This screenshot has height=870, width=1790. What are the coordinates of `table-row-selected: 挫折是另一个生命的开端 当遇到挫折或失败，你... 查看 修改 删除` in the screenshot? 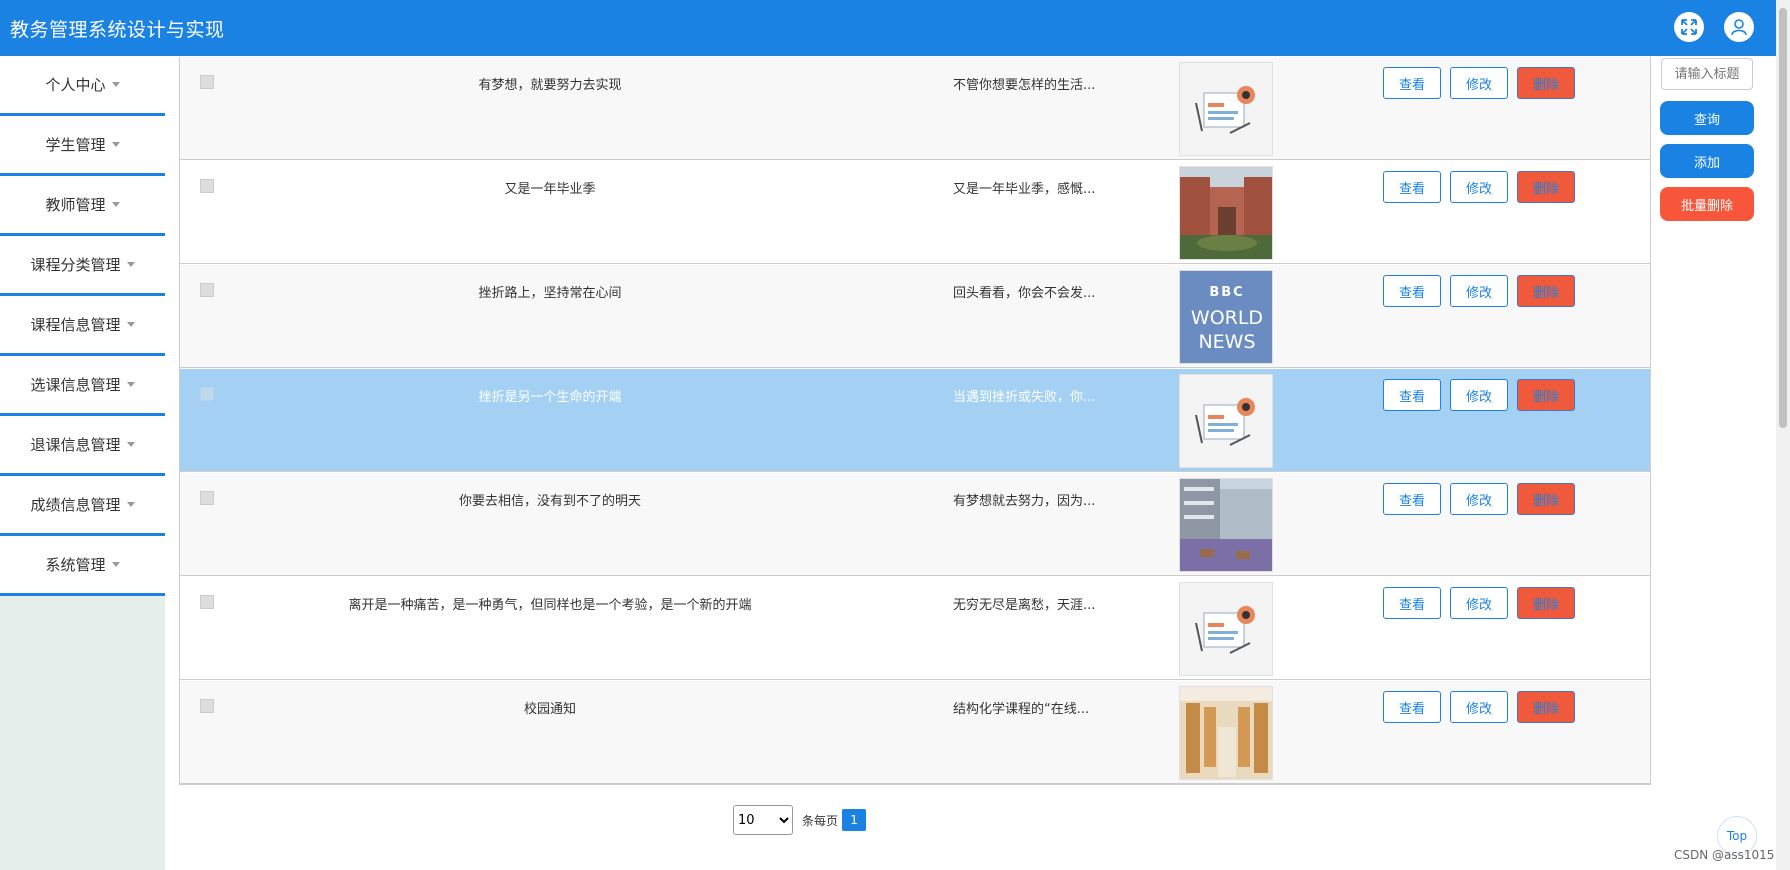 It's located at (915, 420).